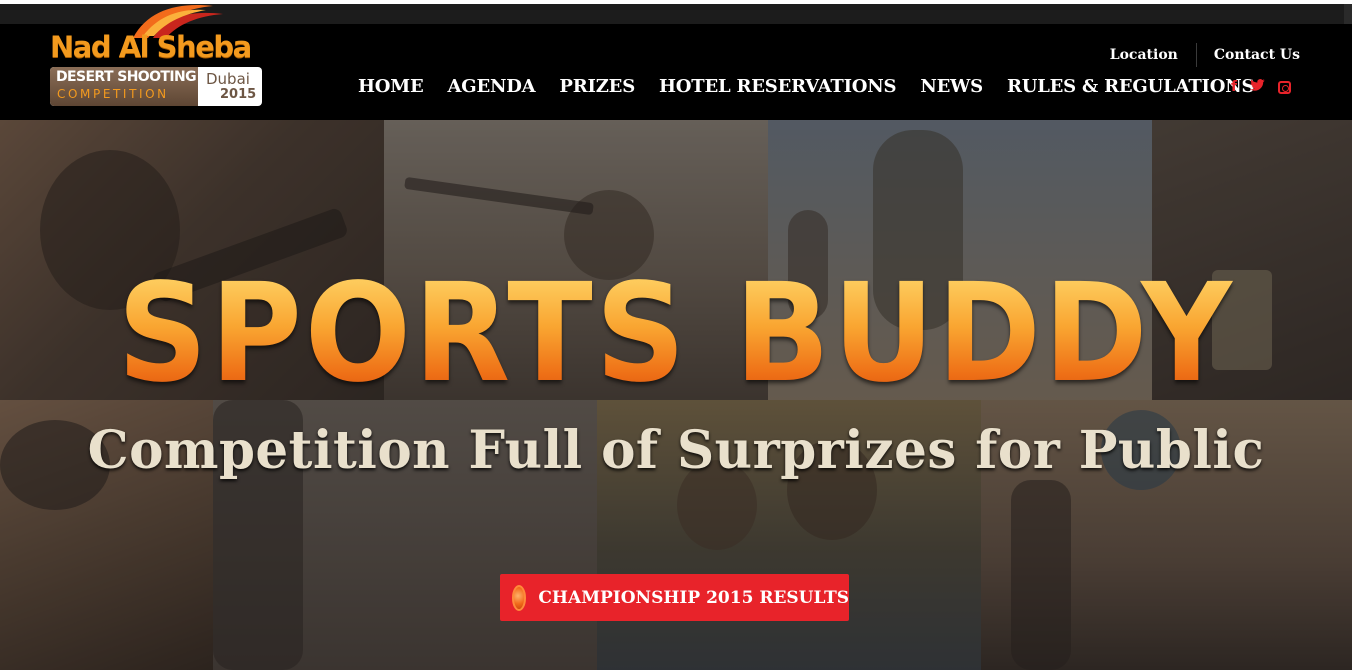 The height and width of the screenshot is (670, 1352). What do you see at coordinates (951, 86) in the screenshot?
I see `nav-news: NEWS` at bounding box center [951, 86].